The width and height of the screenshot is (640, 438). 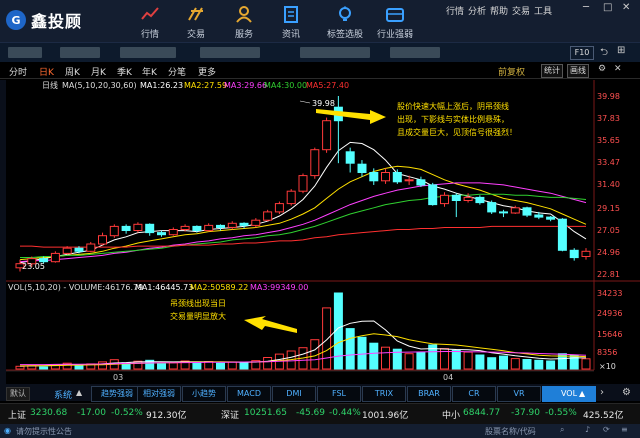 I want to click on indicator-tab: VR, so click(x=519, y=394).